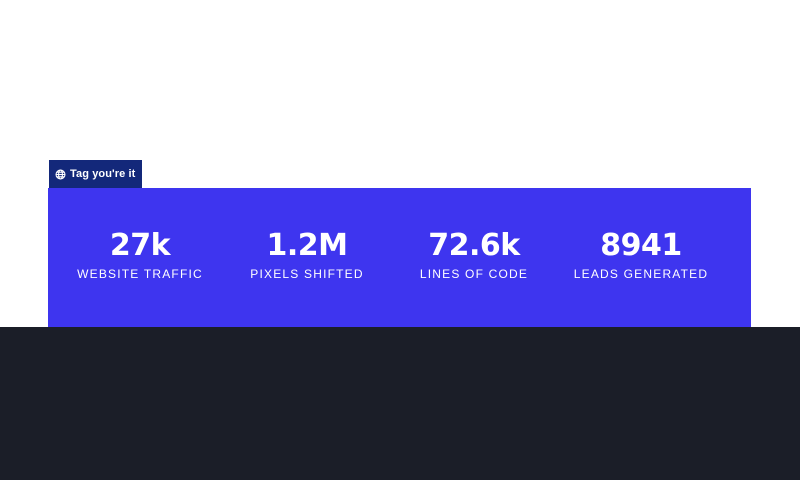  What do you see at coordinates (60, 174) in the screenshot?
I see `globe-icon` at bounding box center [60, 174].